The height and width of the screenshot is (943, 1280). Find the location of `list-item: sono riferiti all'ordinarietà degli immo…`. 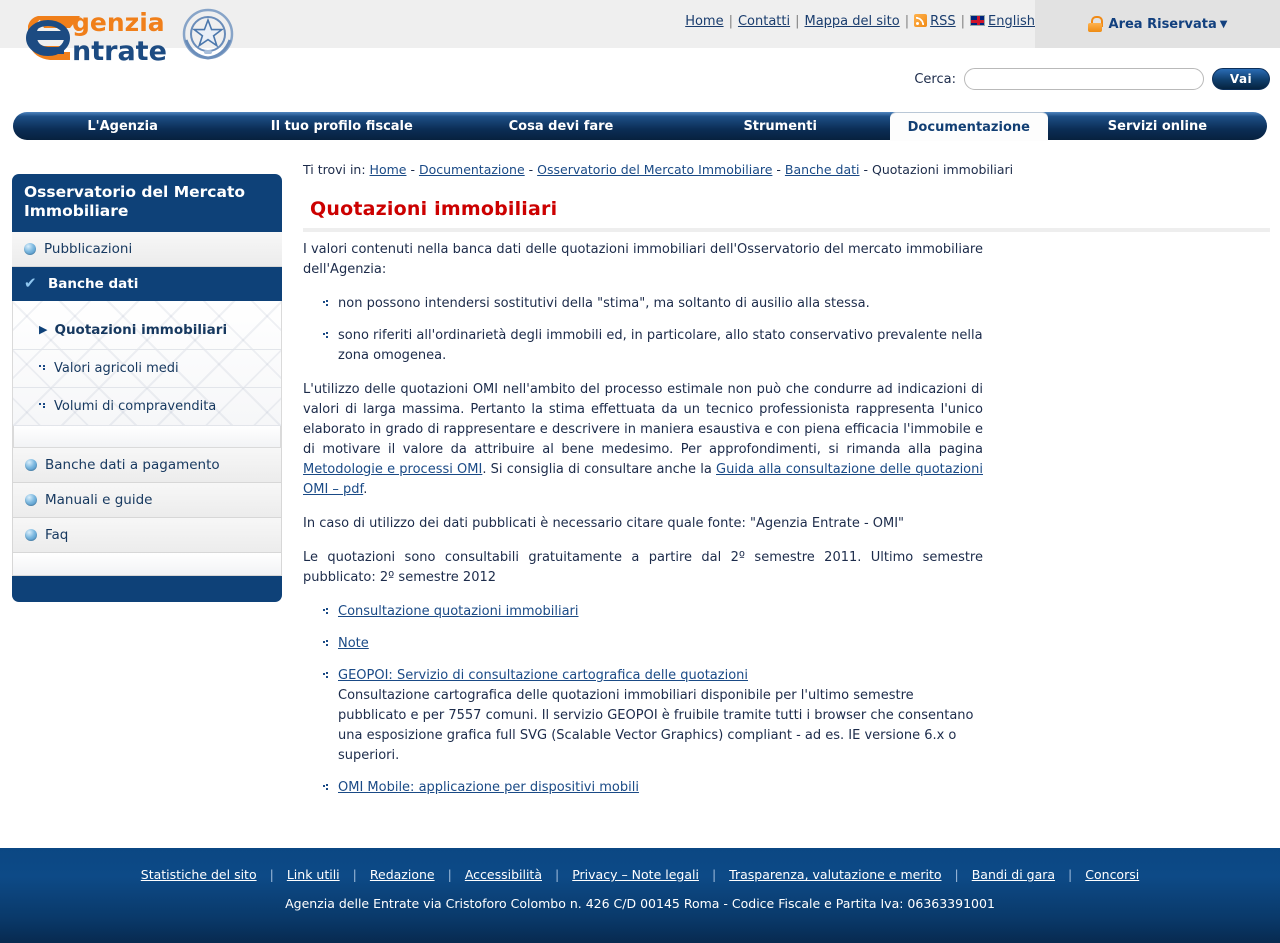

list-item: sono riferiti all'ordinarietà degli immo… is located at coordinates (643, 346).